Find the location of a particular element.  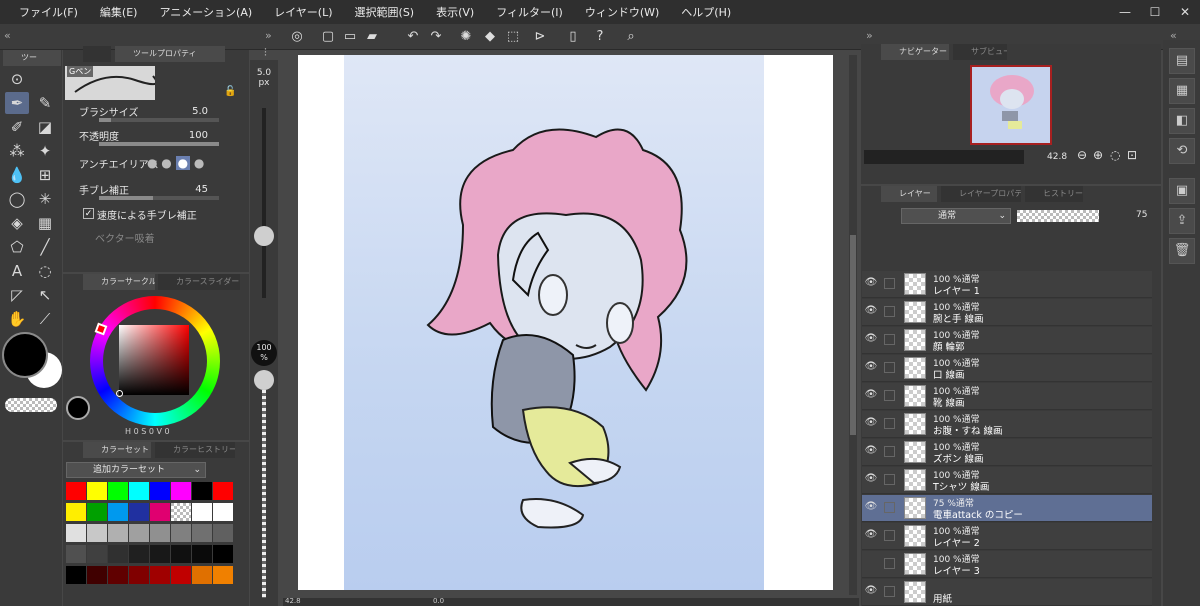

antialias-row: アンチエイリアス ● ● ● ● is located at coordinates (147, 166).